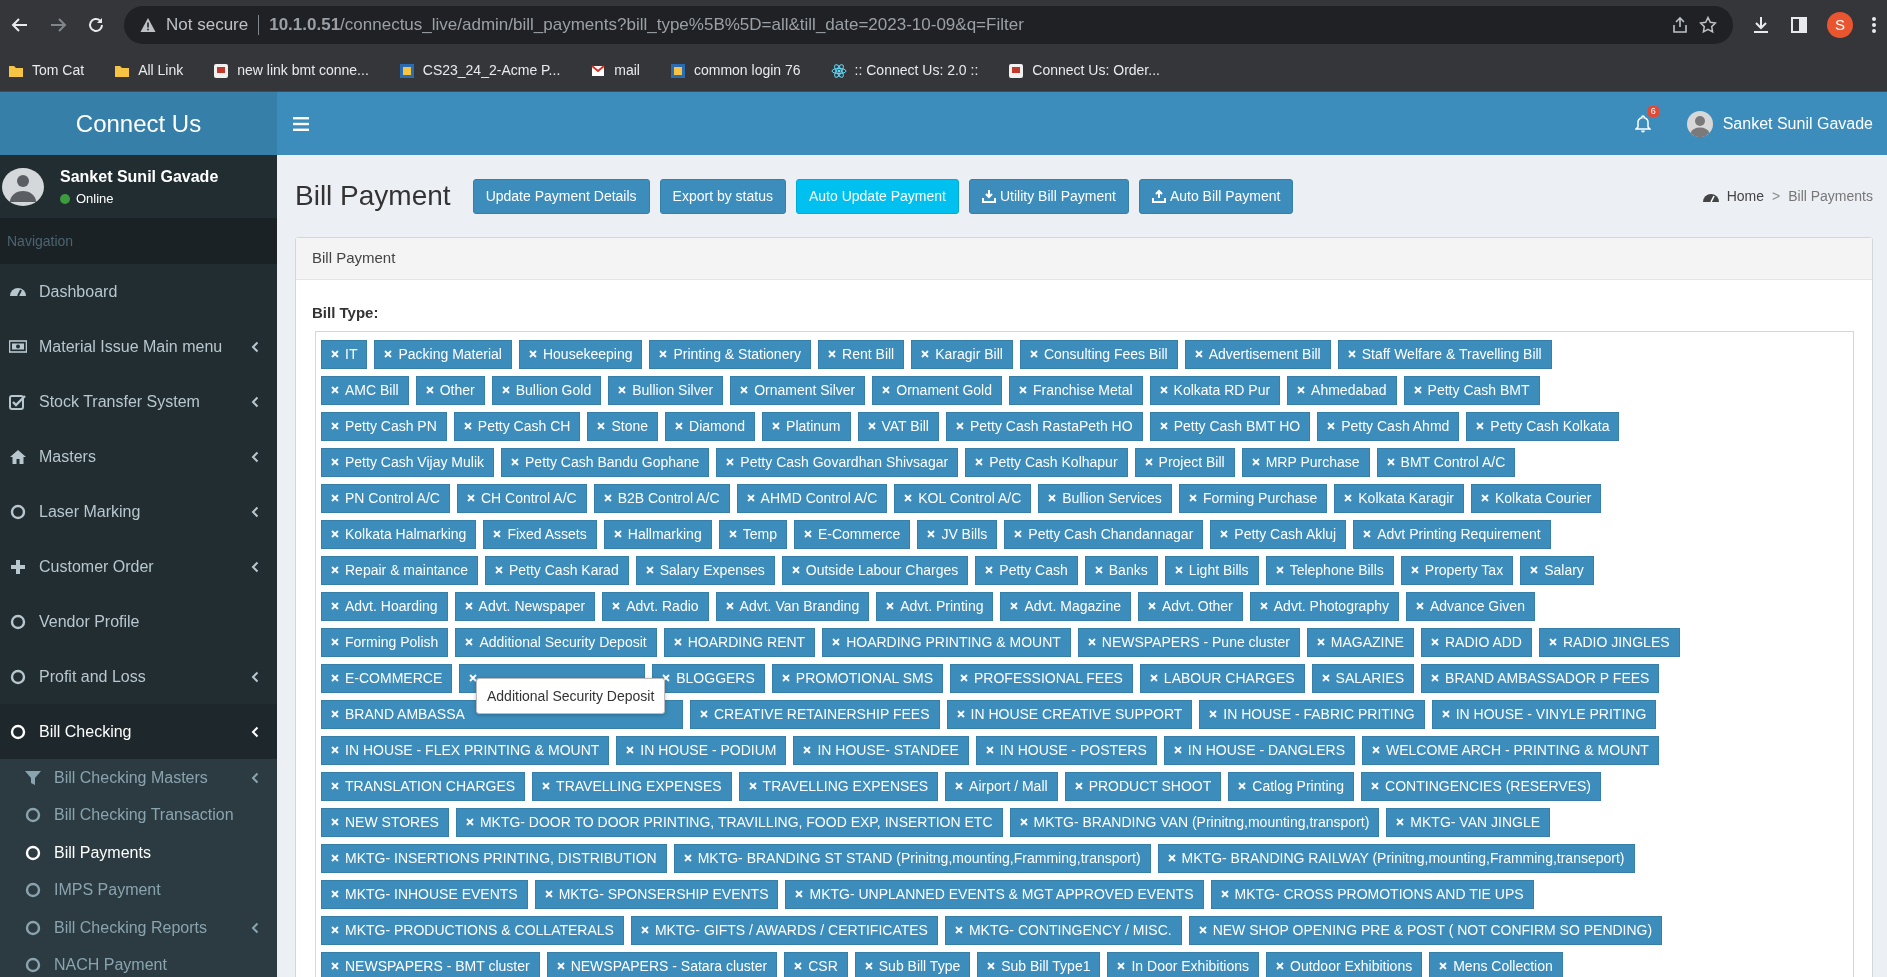 Image resolution: width=1887 pixels, height=977 pixels. Describe the element at coordinates (207, 25) in the screenshot. I see `security-label: Not secure` at that location.